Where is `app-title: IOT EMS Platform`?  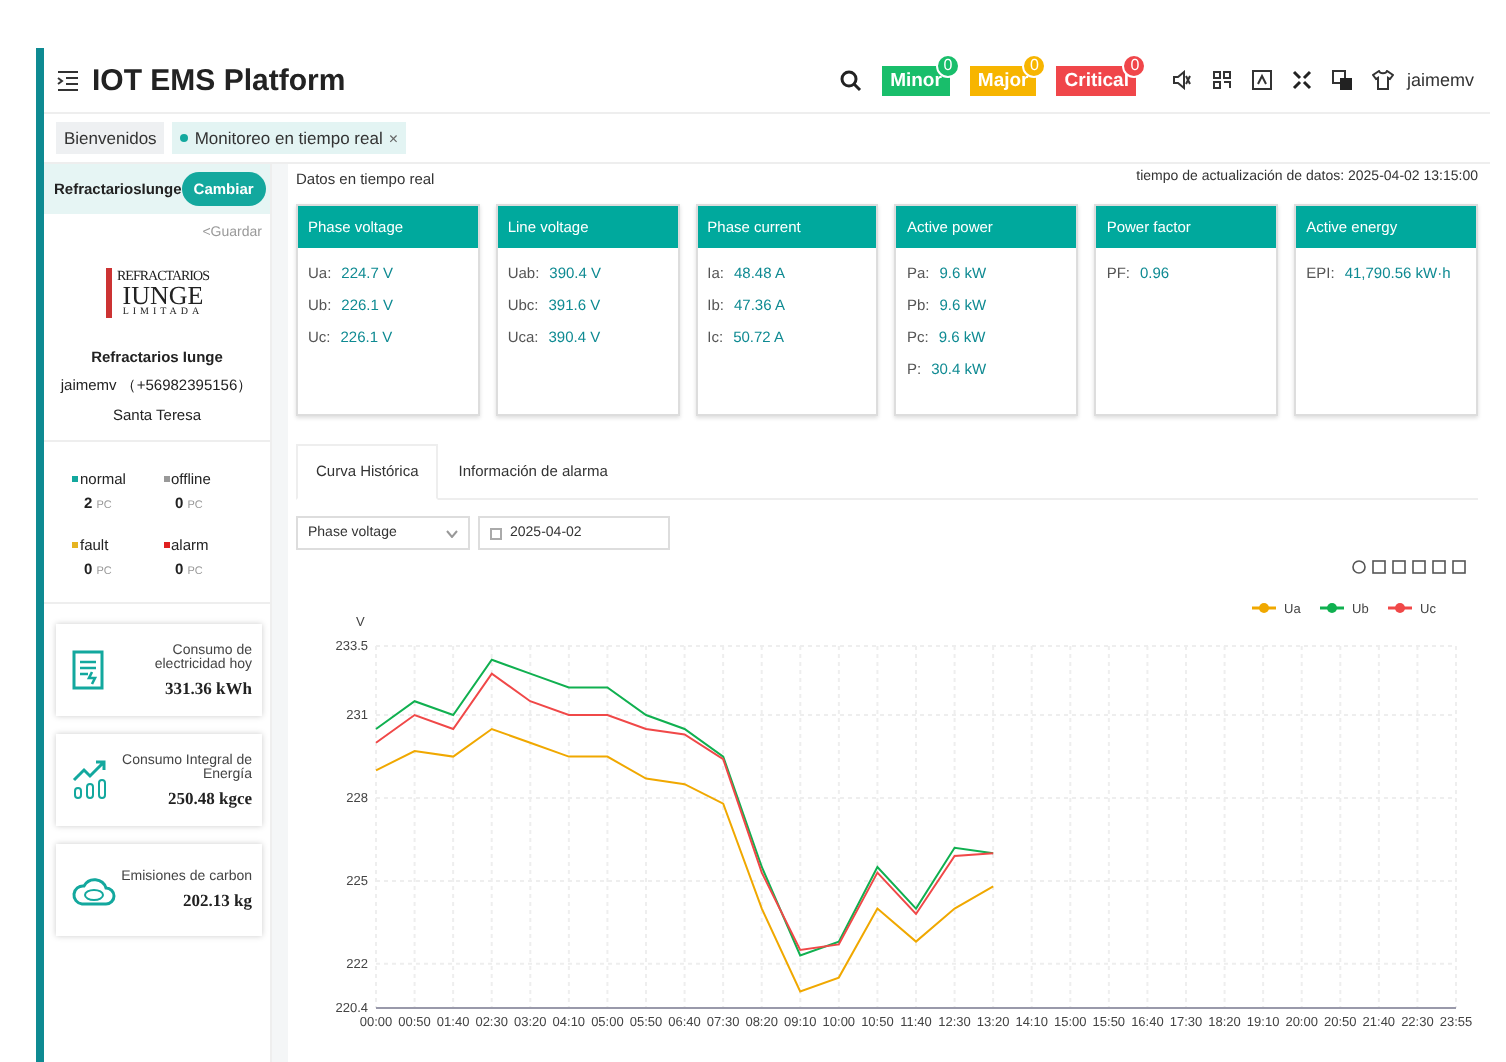 app-title: IOT EMS Platform is located at coordinates (219, 80).